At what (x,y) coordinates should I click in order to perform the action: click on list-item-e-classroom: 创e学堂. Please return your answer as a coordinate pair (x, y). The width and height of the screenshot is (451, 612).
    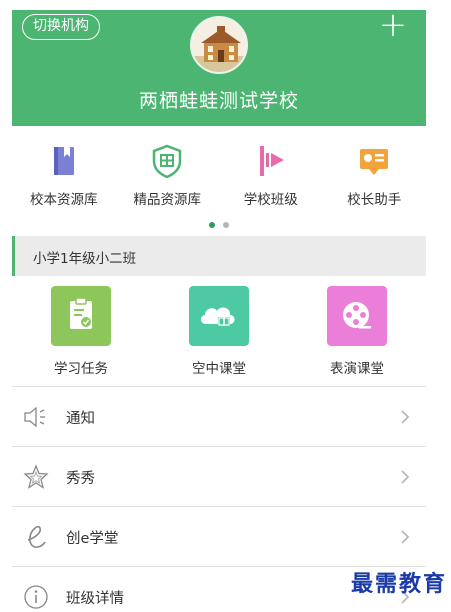
    Looking at the image, I should click on (219, 536).